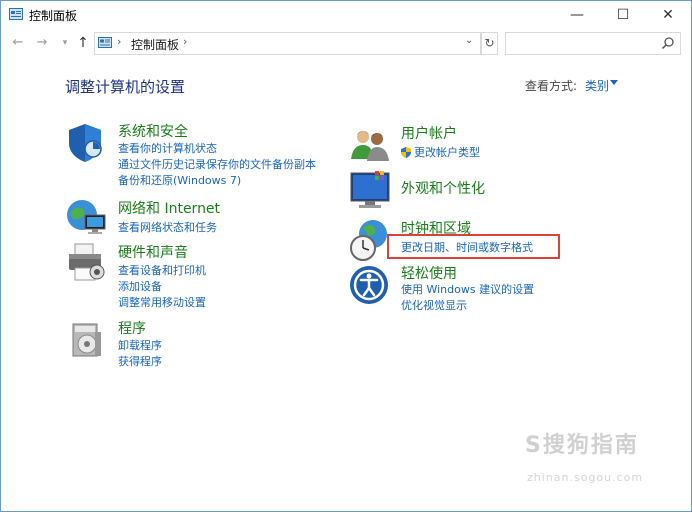 The image size is (692, 512). What do you see at coordinates (162, 302) in the screenshot?
I see `link-mobility-settings: 调整常用移动设置` at bounding box center [162, 302].